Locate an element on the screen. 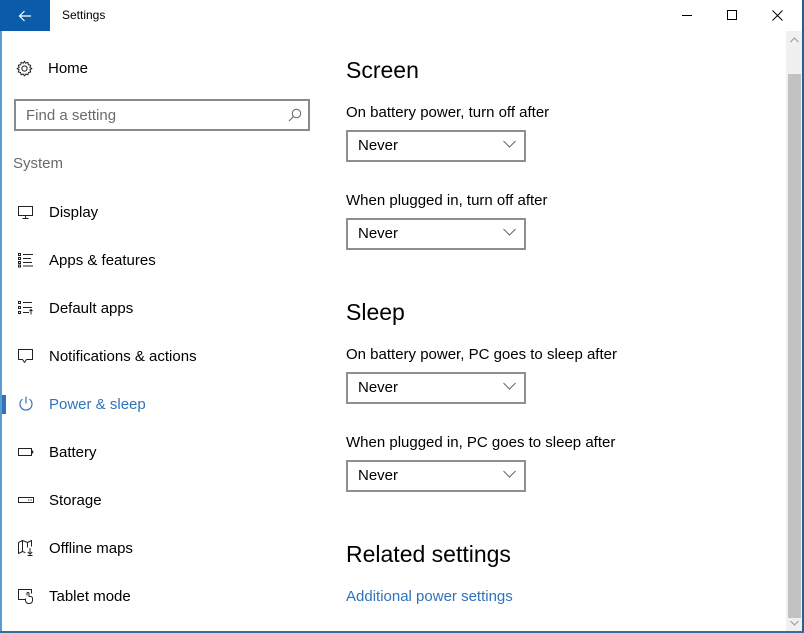 This screenshot has height=633, width=804. minimize-icon is located at coordinates (686, 15).